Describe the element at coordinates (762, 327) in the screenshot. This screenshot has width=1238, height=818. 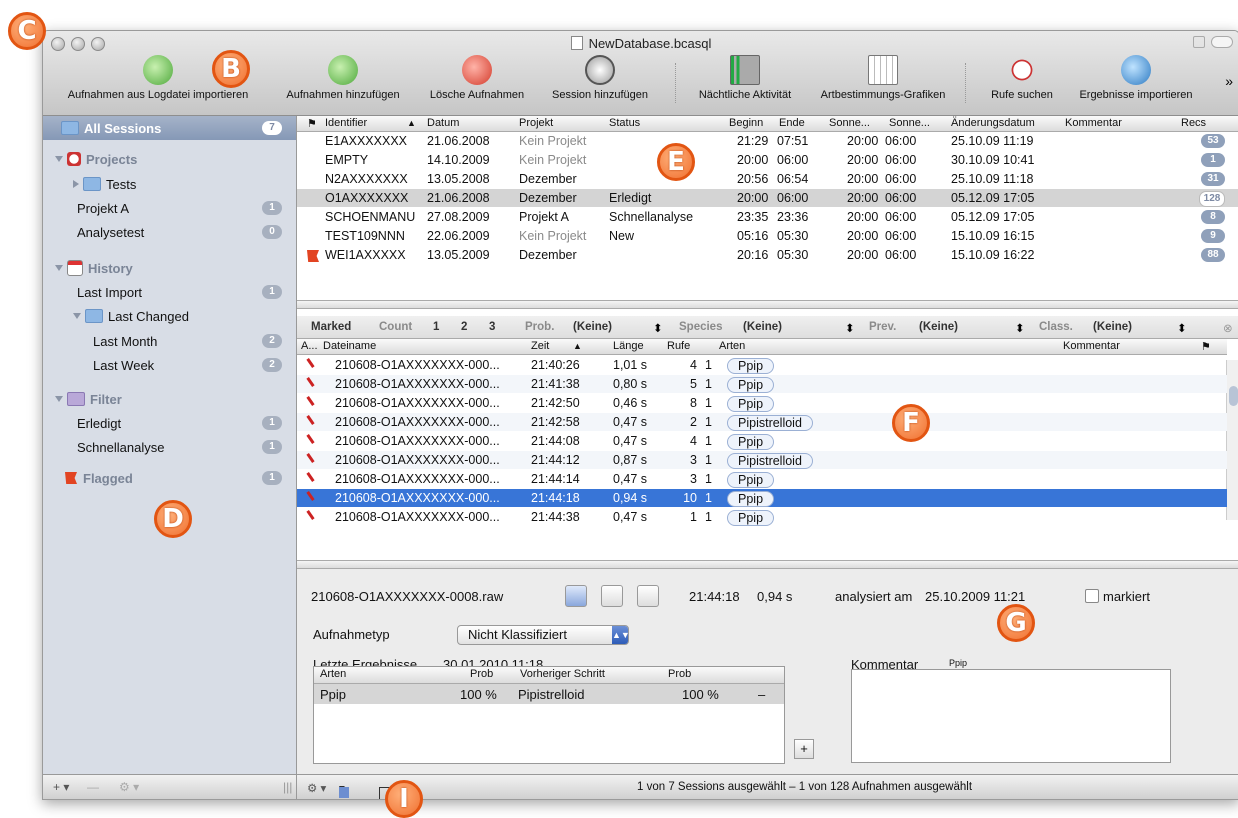
I see `filter-species-select: (Keine)` at that location.